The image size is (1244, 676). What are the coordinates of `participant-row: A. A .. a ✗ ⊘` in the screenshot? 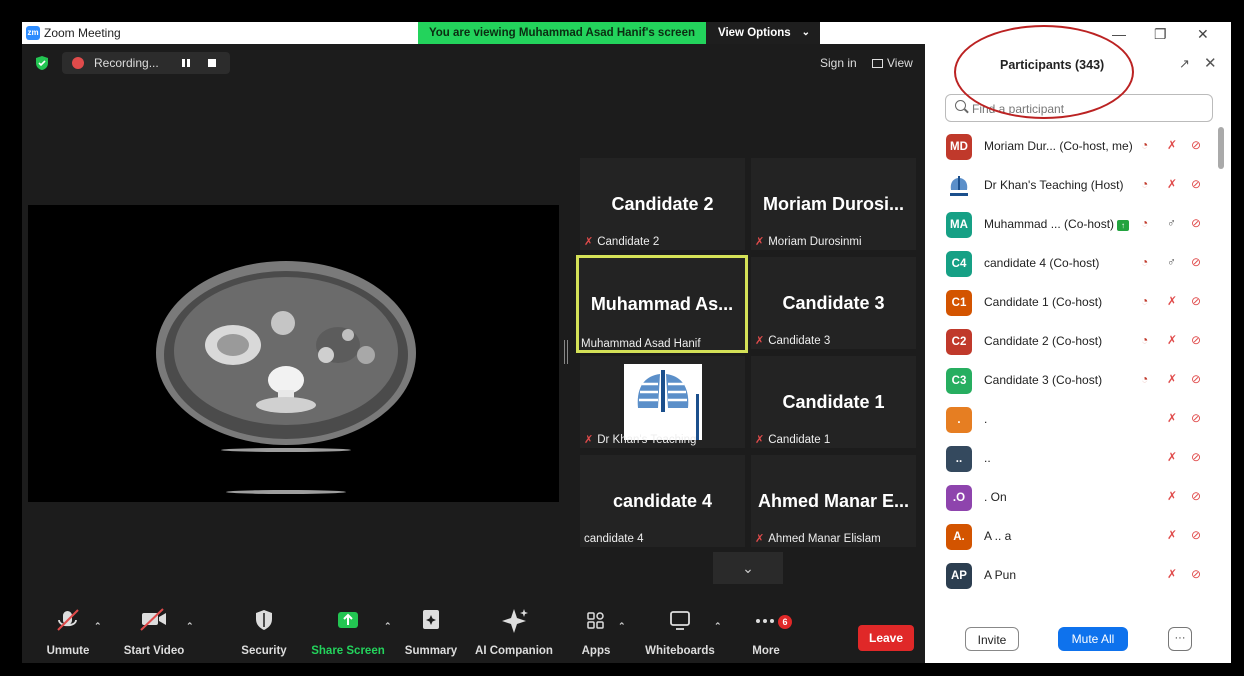 It's located at (1072, 536).